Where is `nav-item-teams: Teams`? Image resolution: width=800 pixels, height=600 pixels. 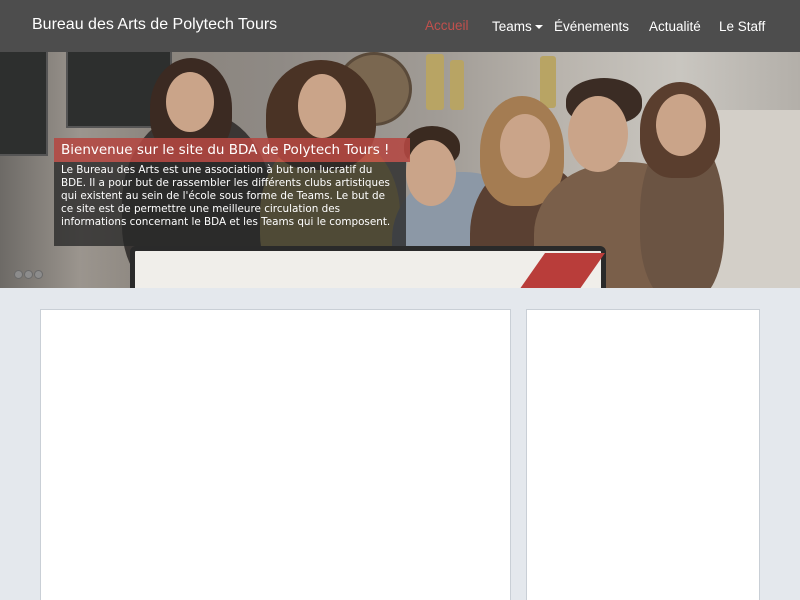
nav-item-teams: Teams is located at coordinates (517, 26).